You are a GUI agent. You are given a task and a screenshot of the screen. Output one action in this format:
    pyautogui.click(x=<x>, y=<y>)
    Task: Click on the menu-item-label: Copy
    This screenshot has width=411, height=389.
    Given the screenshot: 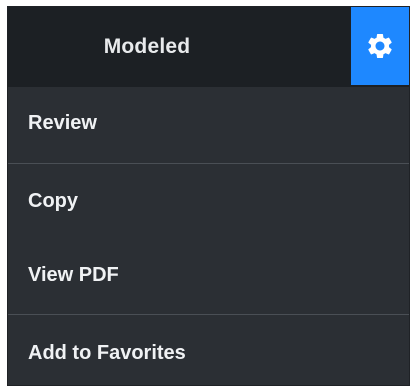 What is the action you would take?
    pyautogui.click(x=53, y=200)
    